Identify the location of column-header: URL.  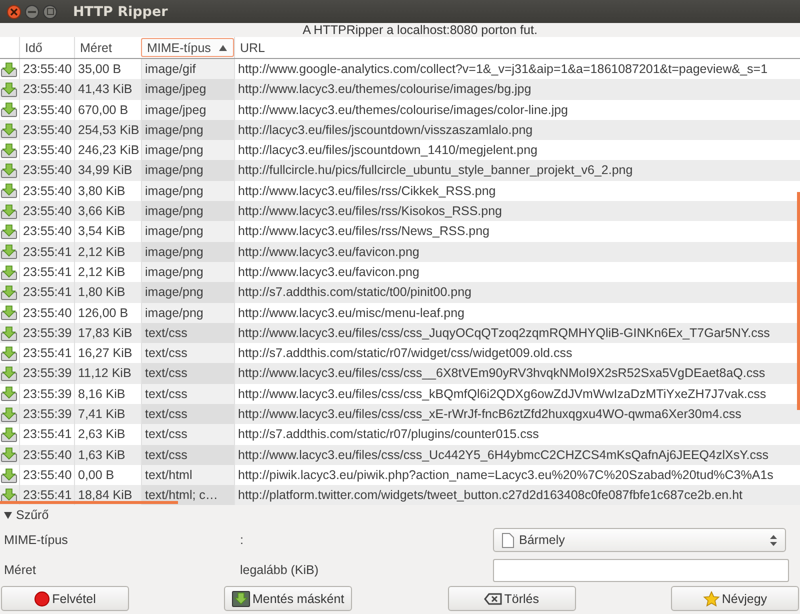
(517, 47).